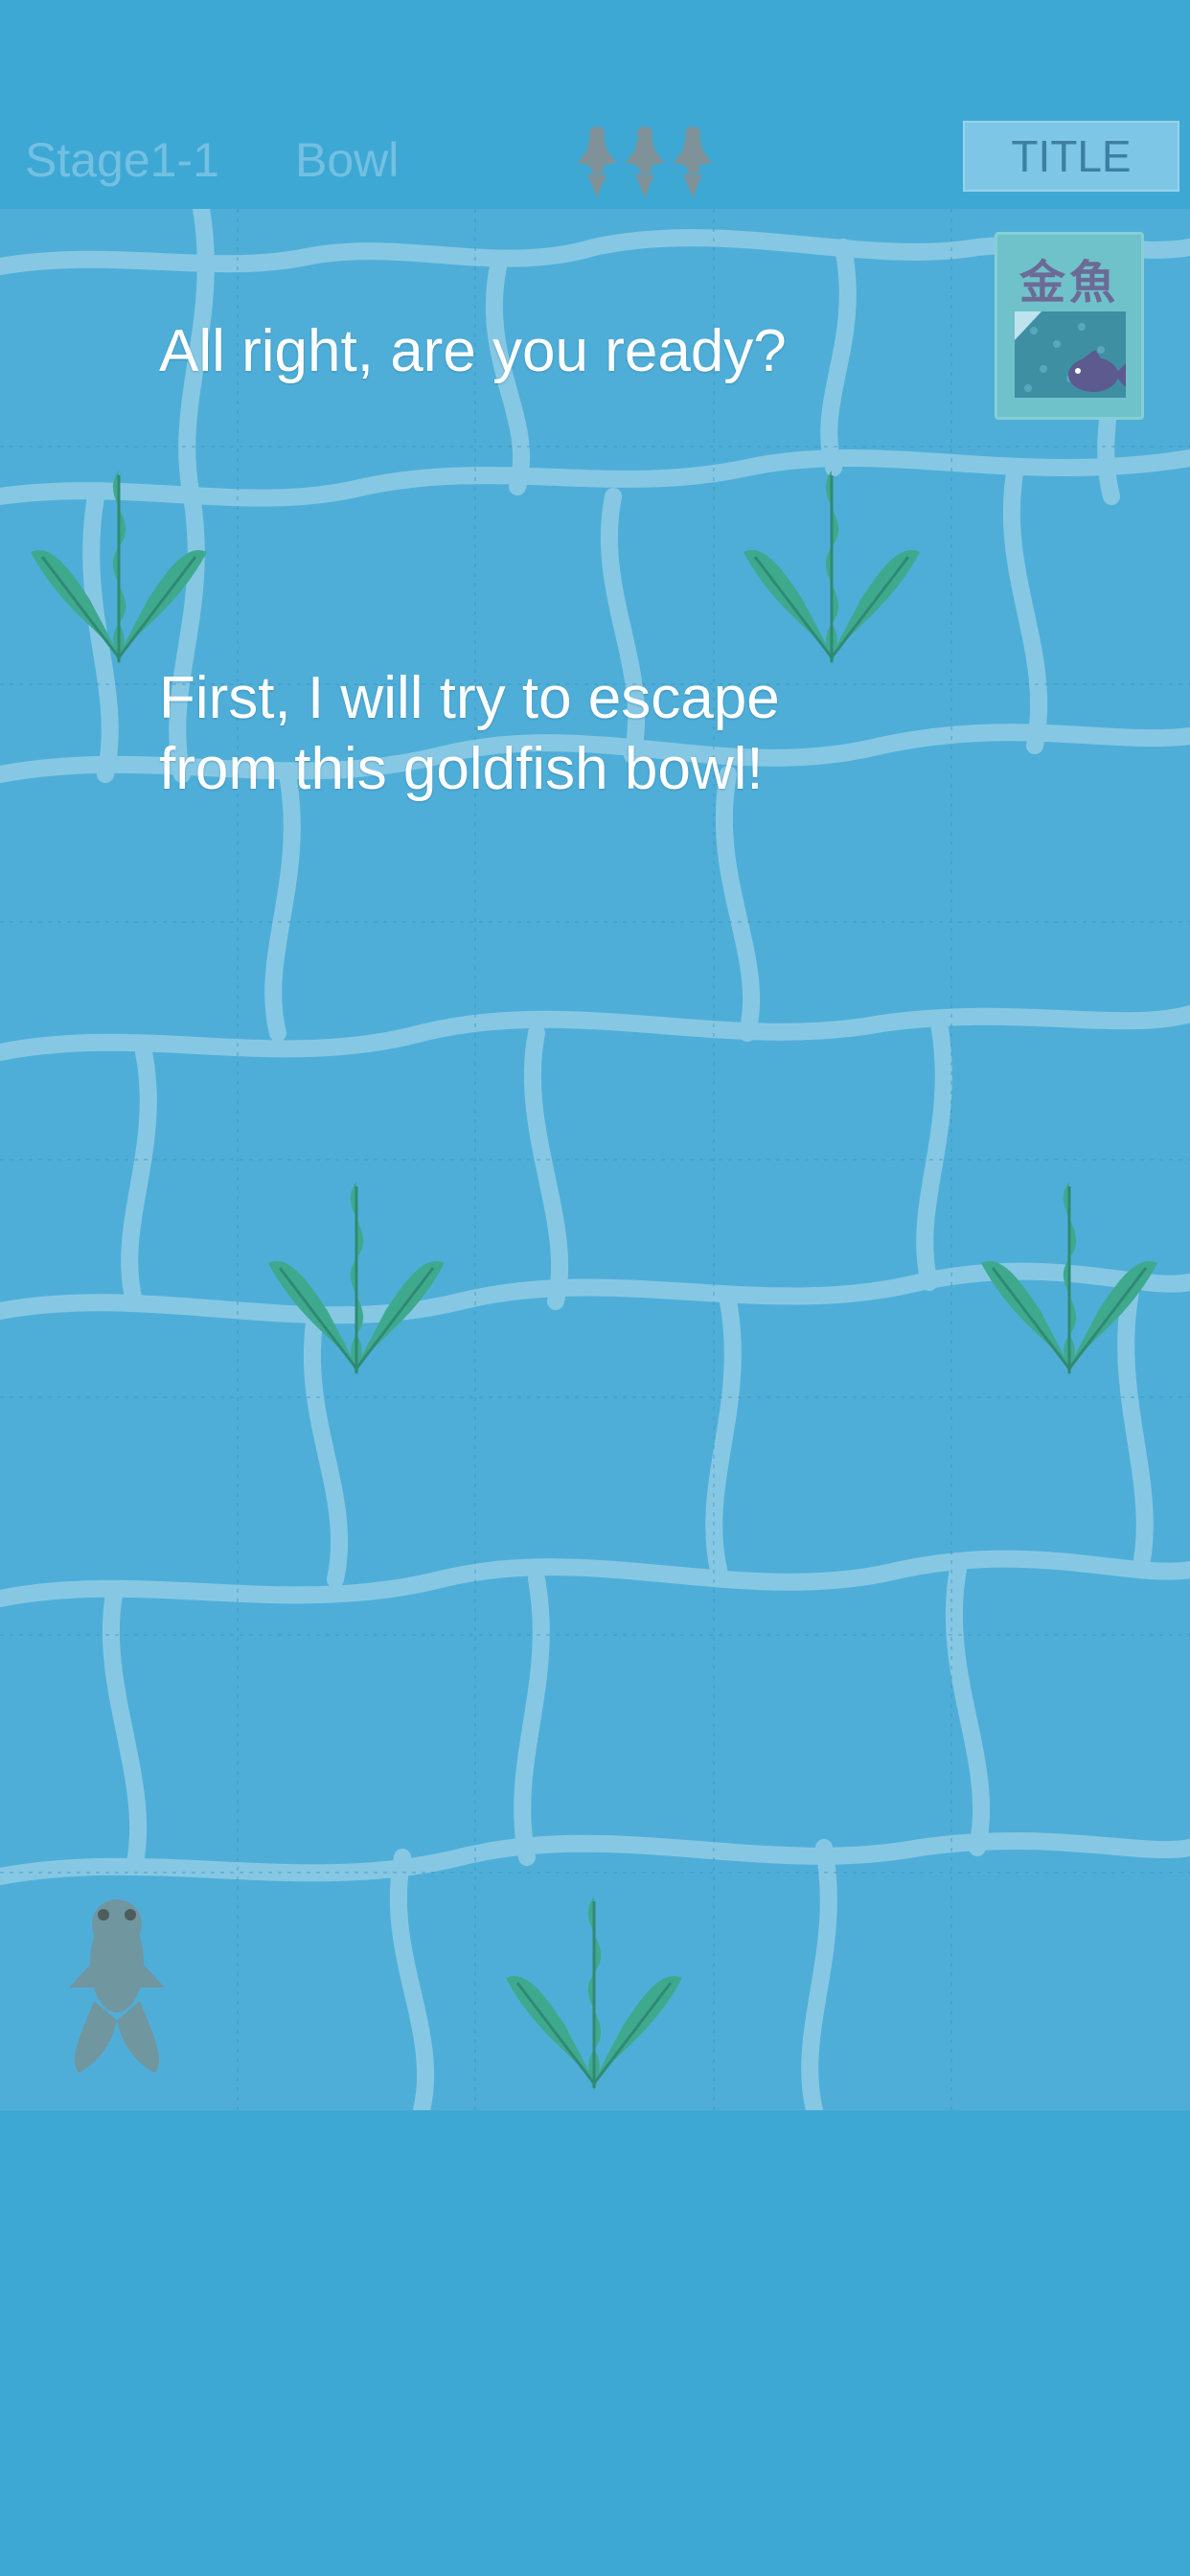 This screenshot has height=2576, width=1190. I want to click on title-button: TITLE, so click(1071, 156).